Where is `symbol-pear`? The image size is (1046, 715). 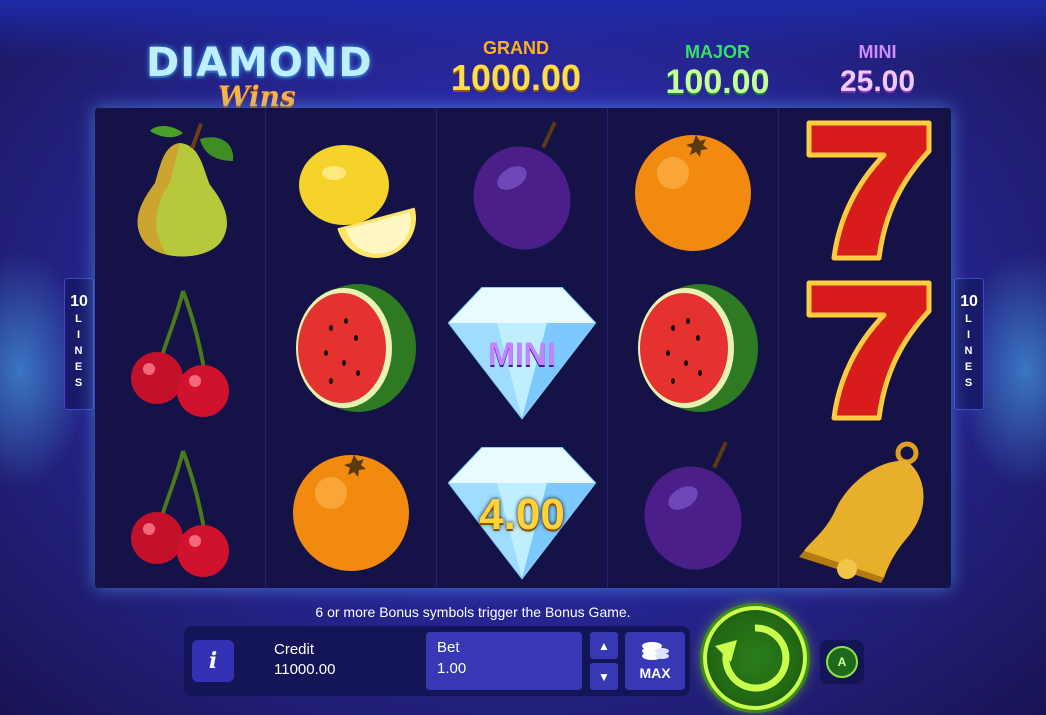
symbol-pear is located at coordinates (180, 188).